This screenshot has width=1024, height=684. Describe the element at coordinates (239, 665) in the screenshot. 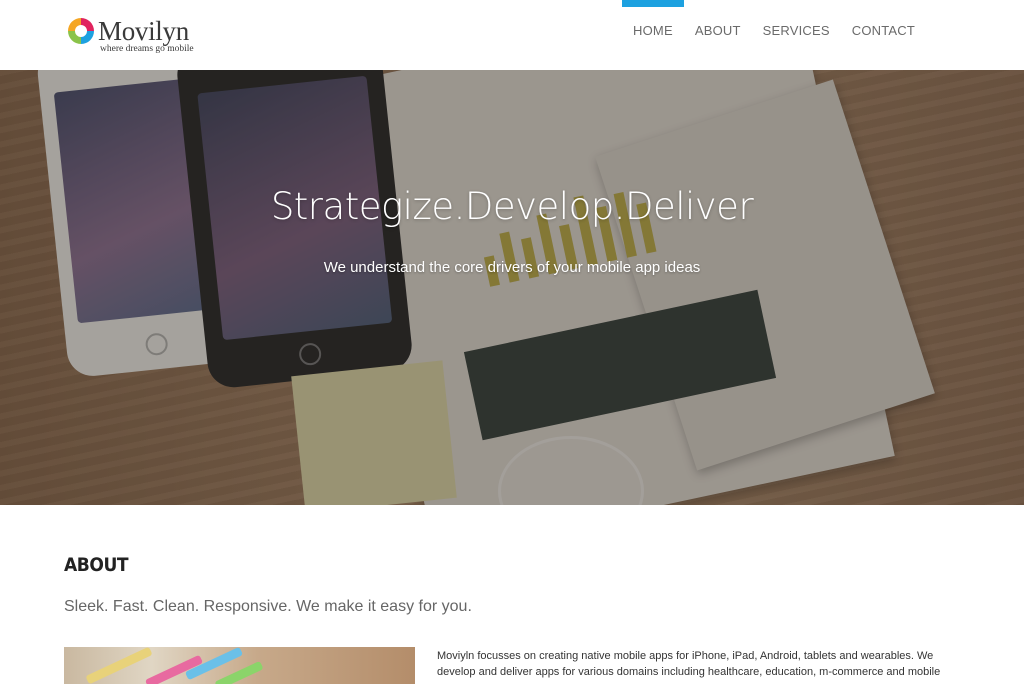

I see `about-image` at that location.